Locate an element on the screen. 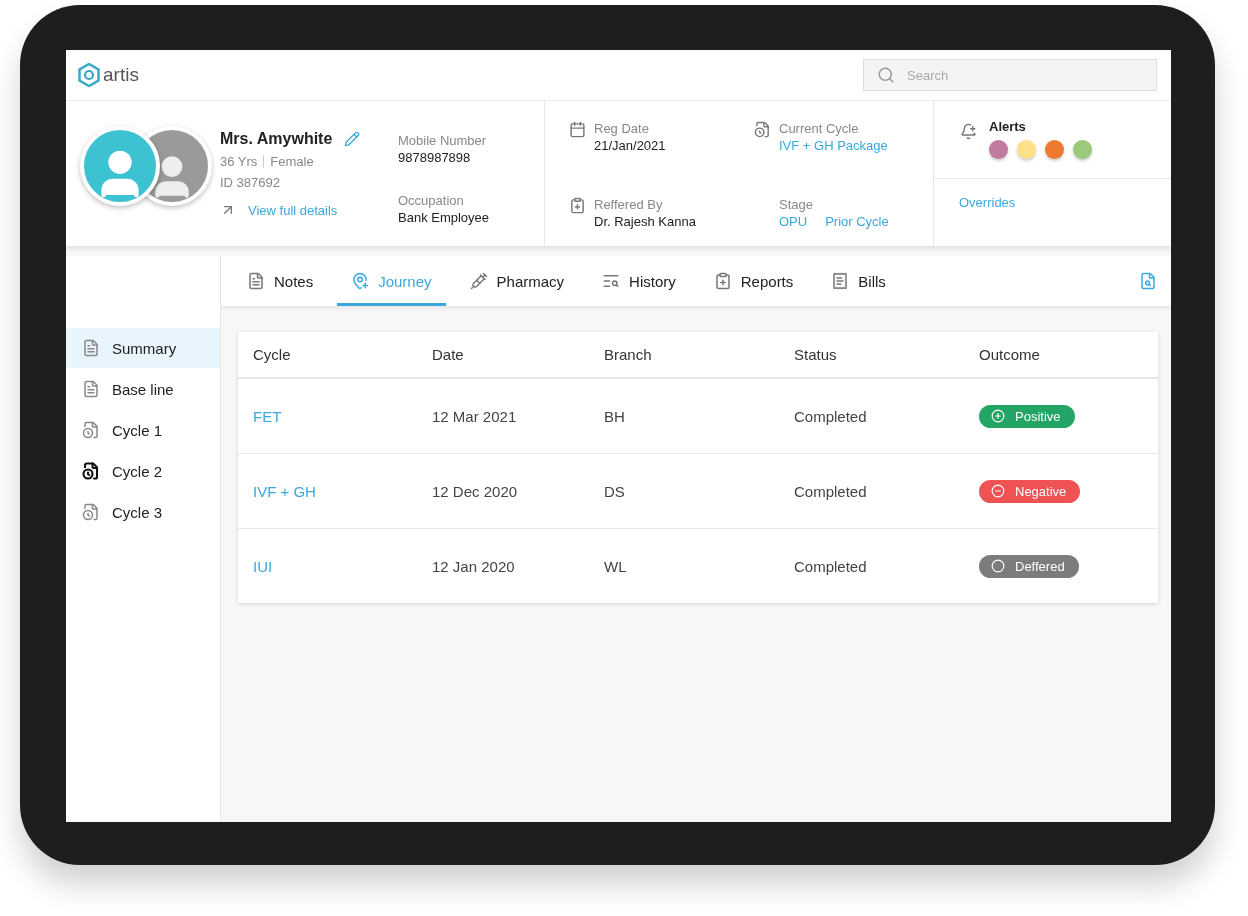 This screenshot has width=1248, height=916. column-header: Cycle is located at coordinates (272, 354).